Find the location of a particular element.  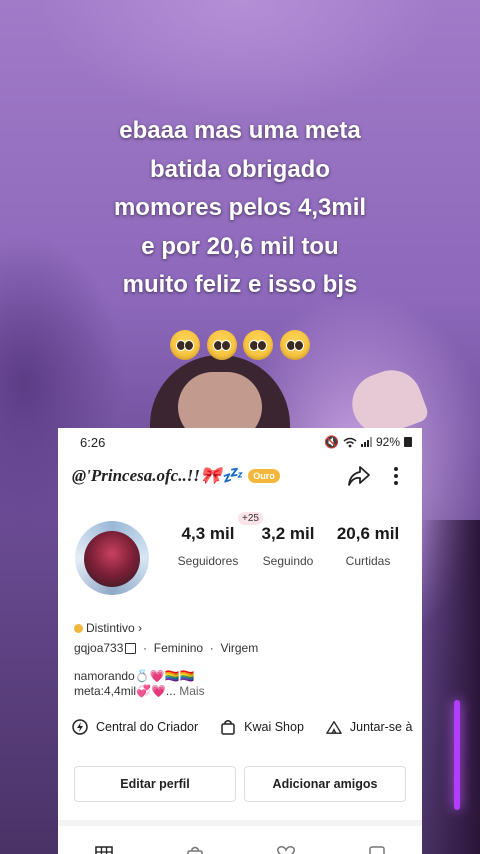

profile-info-line: gqjoa733 · Feminino · Virgem is located at coordinates (166, 648).